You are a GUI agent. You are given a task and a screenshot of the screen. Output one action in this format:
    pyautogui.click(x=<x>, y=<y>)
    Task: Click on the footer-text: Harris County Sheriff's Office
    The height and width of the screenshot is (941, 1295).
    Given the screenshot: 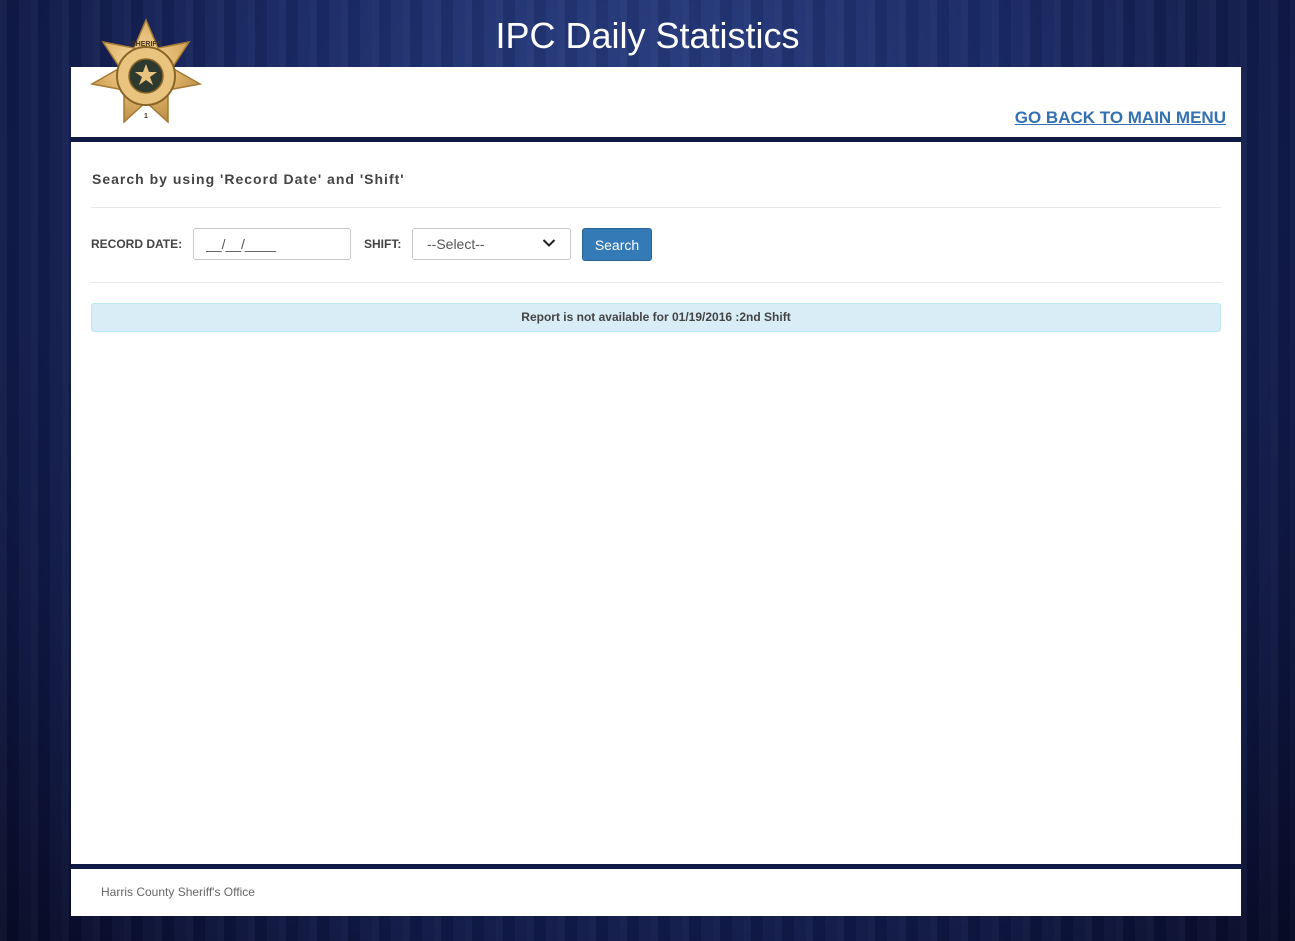 What is the action you would take?
    pyautogui.click(x=178, y=892)
    